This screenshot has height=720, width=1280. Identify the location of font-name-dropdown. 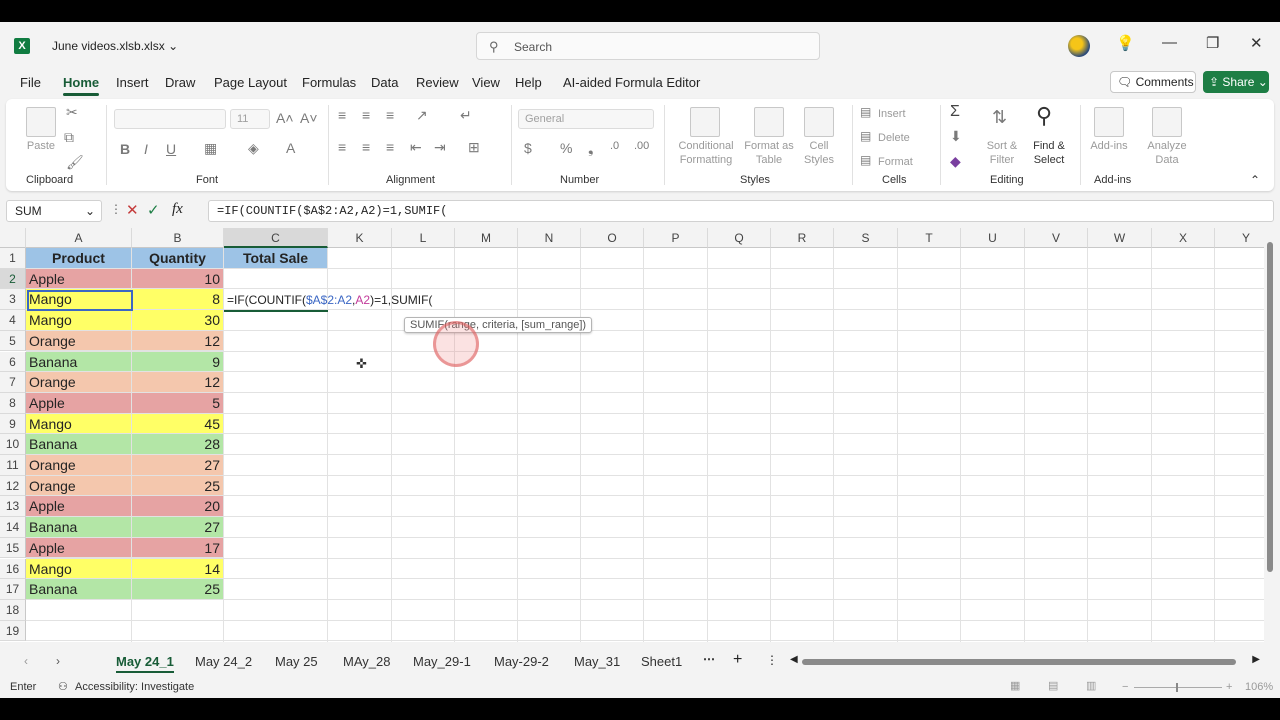
(170, 119).